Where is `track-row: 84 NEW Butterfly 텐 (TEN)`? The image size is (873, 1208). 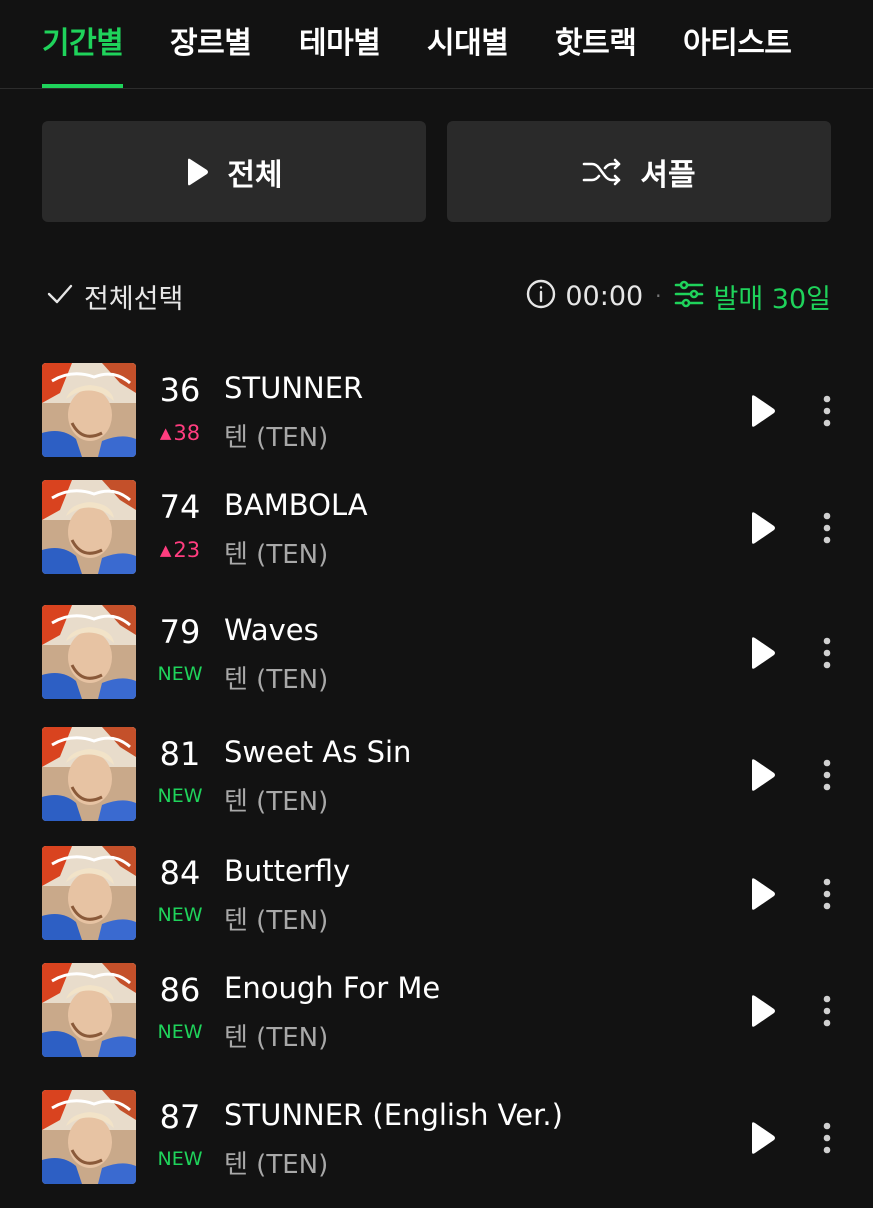
track-row: 84 NEW Butterfly 텐 (TEN) is located at coordinates (436, 905).